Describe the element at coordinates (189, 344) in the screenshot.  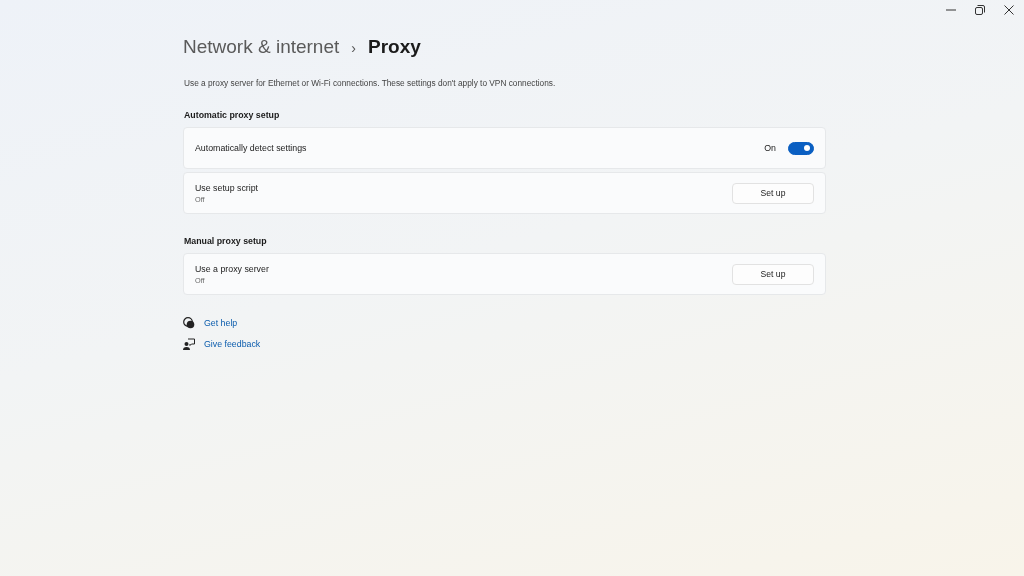
I see `feedback-person-icon` at that location.